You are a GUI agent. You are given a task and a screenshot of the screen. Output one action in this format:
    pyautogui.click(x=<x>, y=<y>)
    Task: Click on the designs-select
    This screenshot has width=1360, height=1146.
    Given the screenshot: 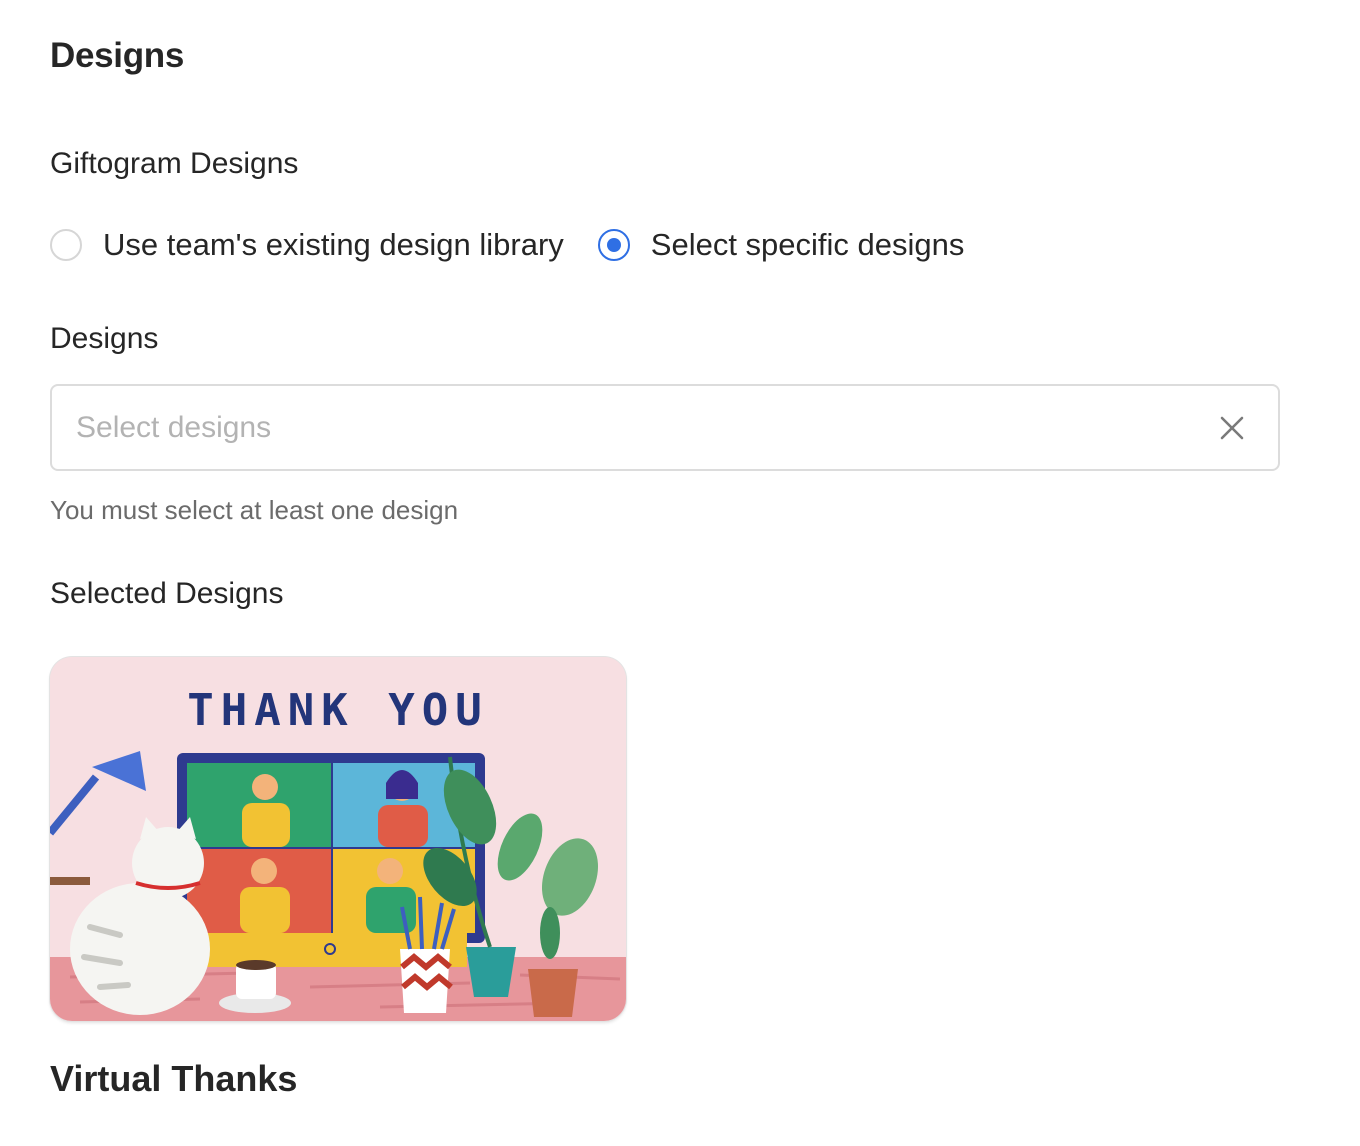 What is the action you would take?
    pyautogui.click(x=665, y=427)
    